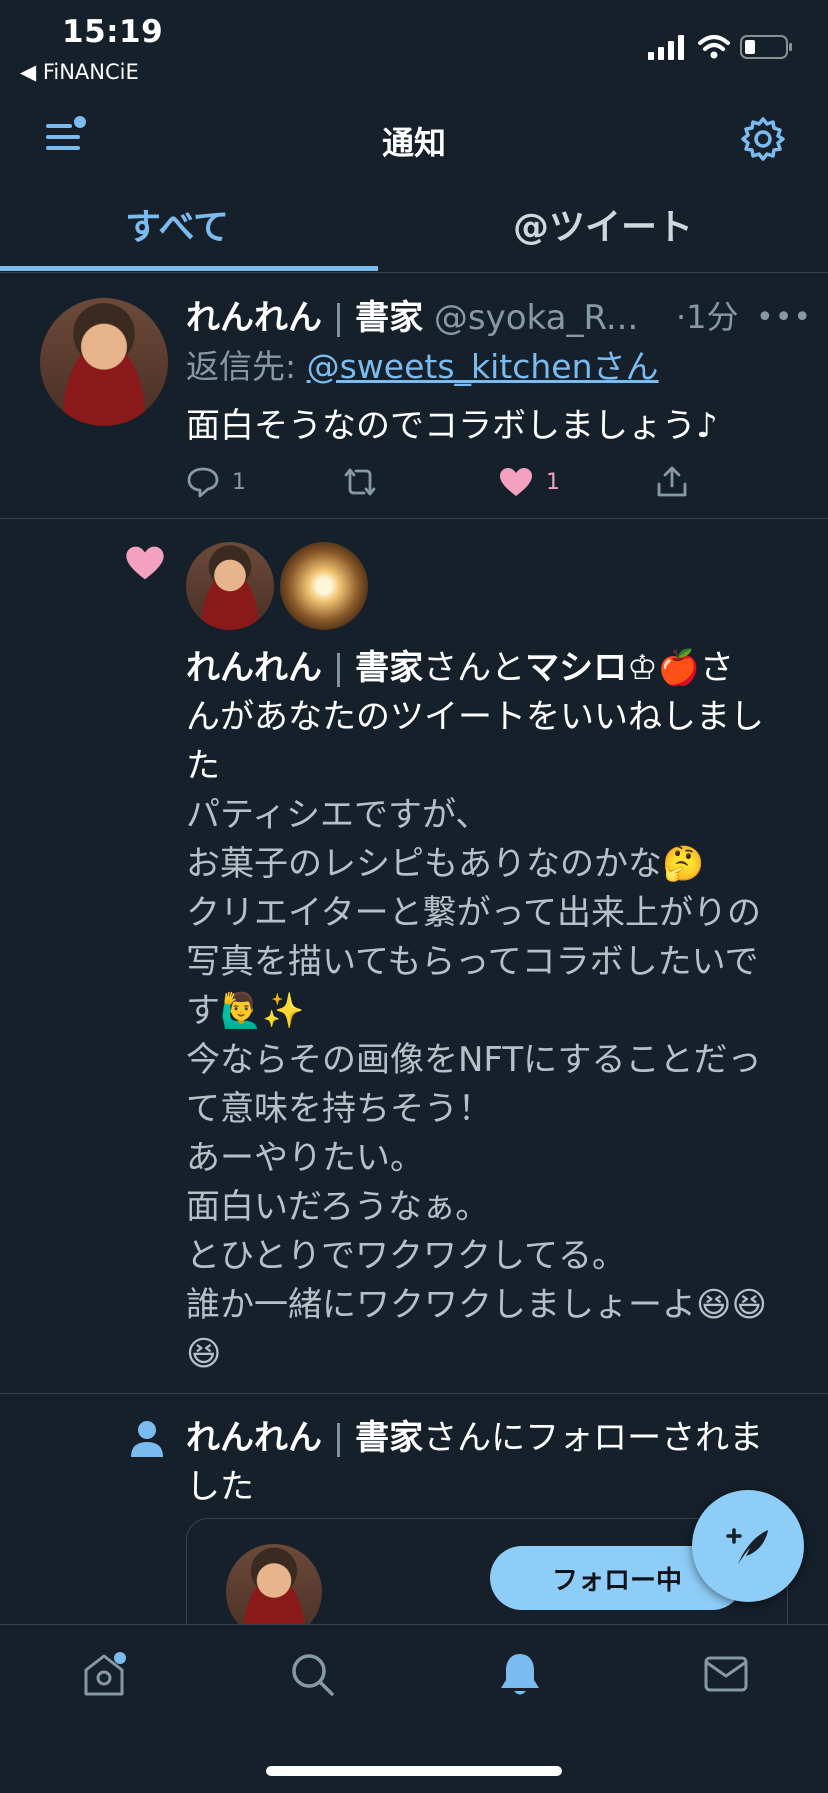  Describe the element at coordinates (520, 1674) in the screenshot. I see `bell-icon` at that location.